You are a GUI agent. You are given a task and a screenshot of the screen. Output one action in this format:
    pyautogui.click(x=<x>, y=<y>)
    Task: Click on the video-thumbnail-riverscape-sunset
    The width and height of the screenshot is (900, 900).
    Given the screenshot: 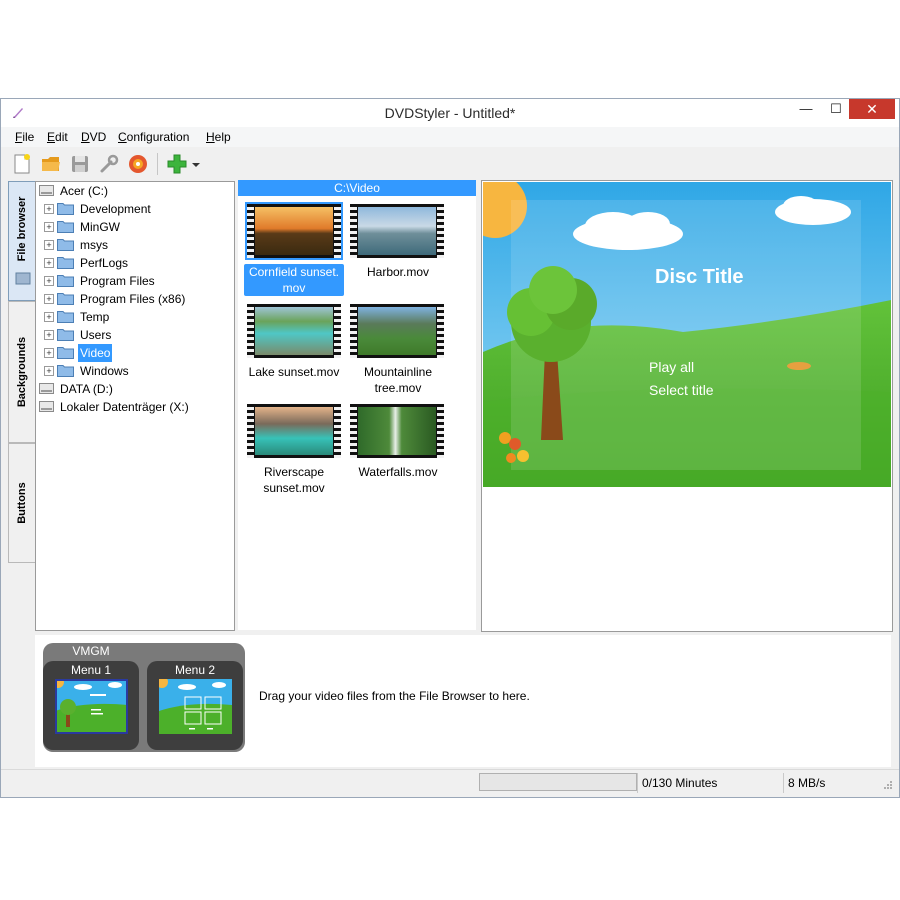 What is the action you would take?
    pyautogui.click(x=294, y=431)
    